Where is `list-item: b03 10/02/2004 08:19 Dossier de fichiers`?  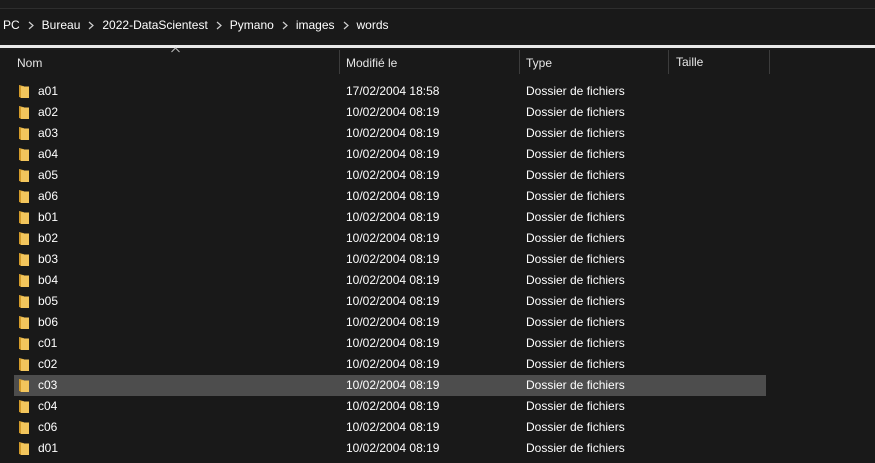 list-item: b03 10/02/2004 08:19 Dossier de fichiers is located at coordinates (437, 259).